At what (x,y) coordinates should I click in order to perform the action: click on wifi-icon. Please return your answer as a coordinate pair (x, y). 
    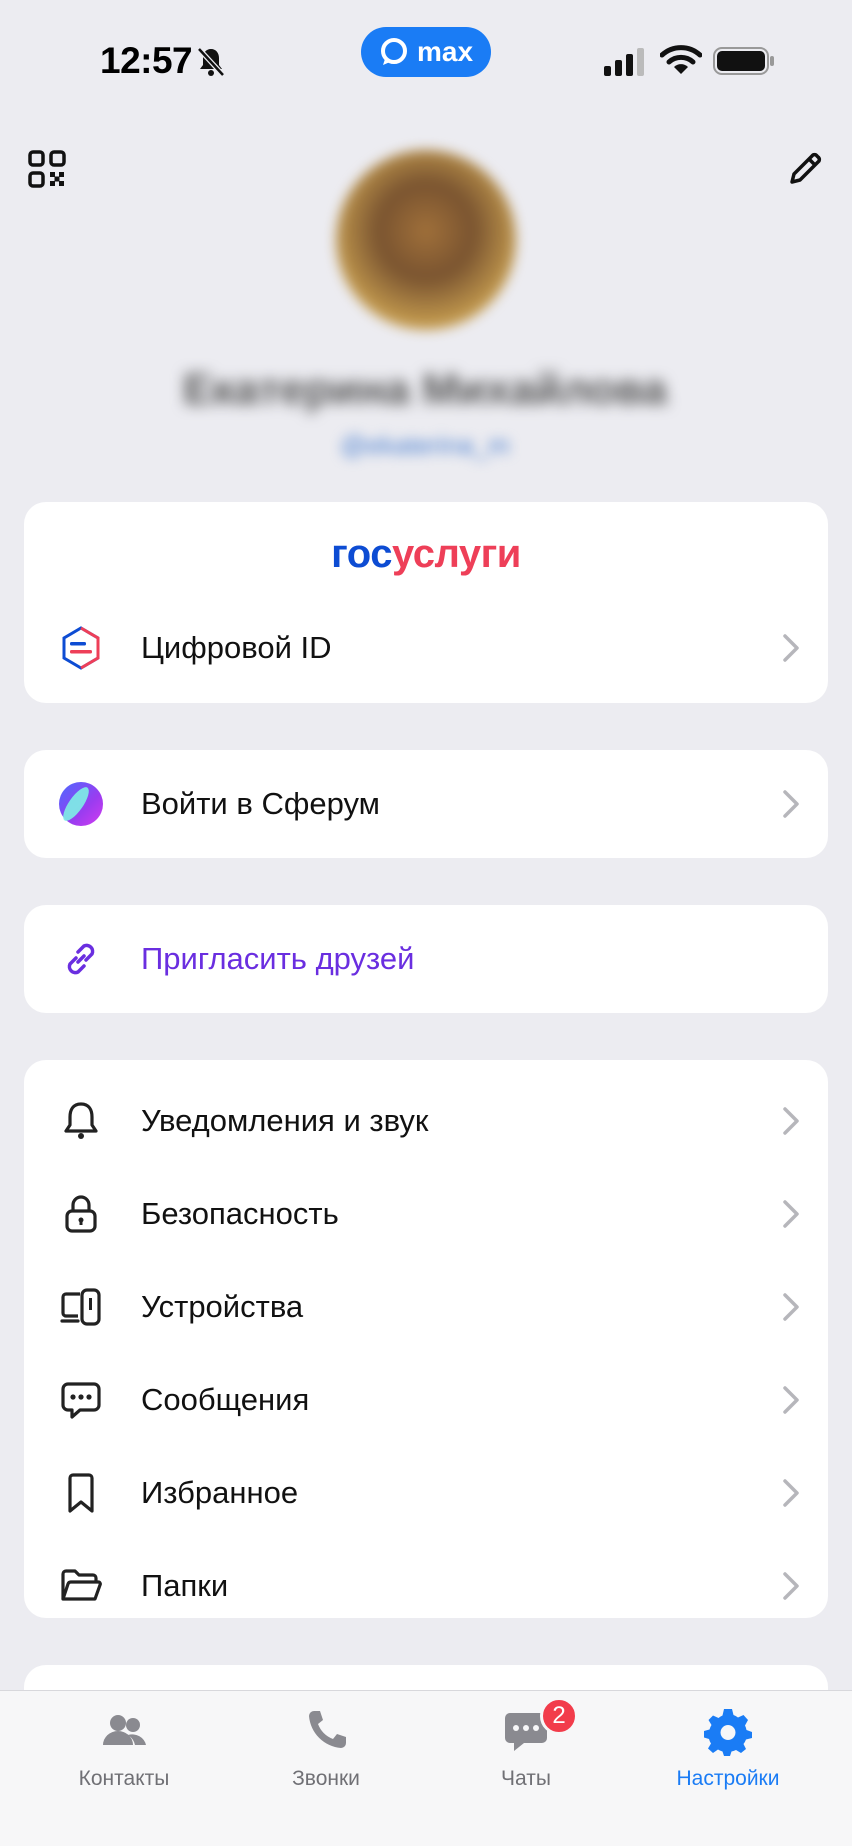
    Looking at the image, I should click on (681, 59).